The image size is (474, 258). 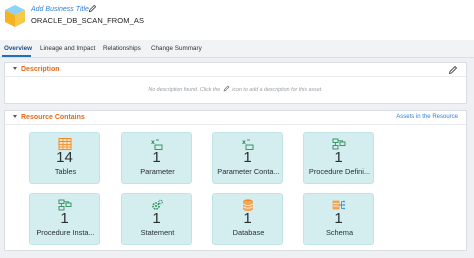 What do you see at coordinates (235, 70) in the screenshot?
I see `description-header: Description` at bounding box center [235, 70].